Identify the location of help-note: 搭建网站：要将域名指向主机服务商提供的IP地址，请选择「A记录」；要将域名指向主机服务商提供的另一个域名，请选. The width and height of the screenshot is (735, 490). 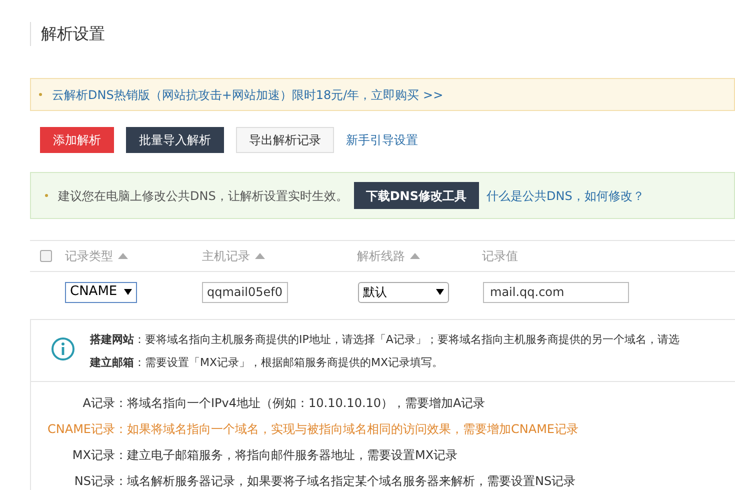
(385, 340).